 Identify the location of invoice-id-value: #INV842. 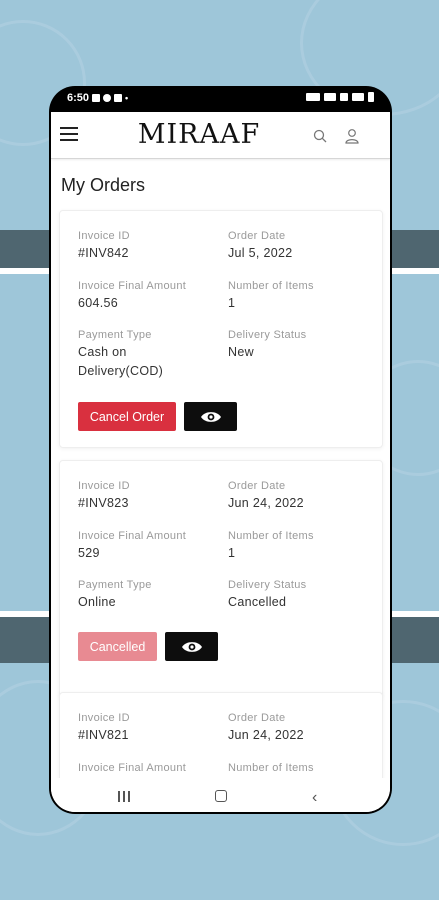
(103, 253).